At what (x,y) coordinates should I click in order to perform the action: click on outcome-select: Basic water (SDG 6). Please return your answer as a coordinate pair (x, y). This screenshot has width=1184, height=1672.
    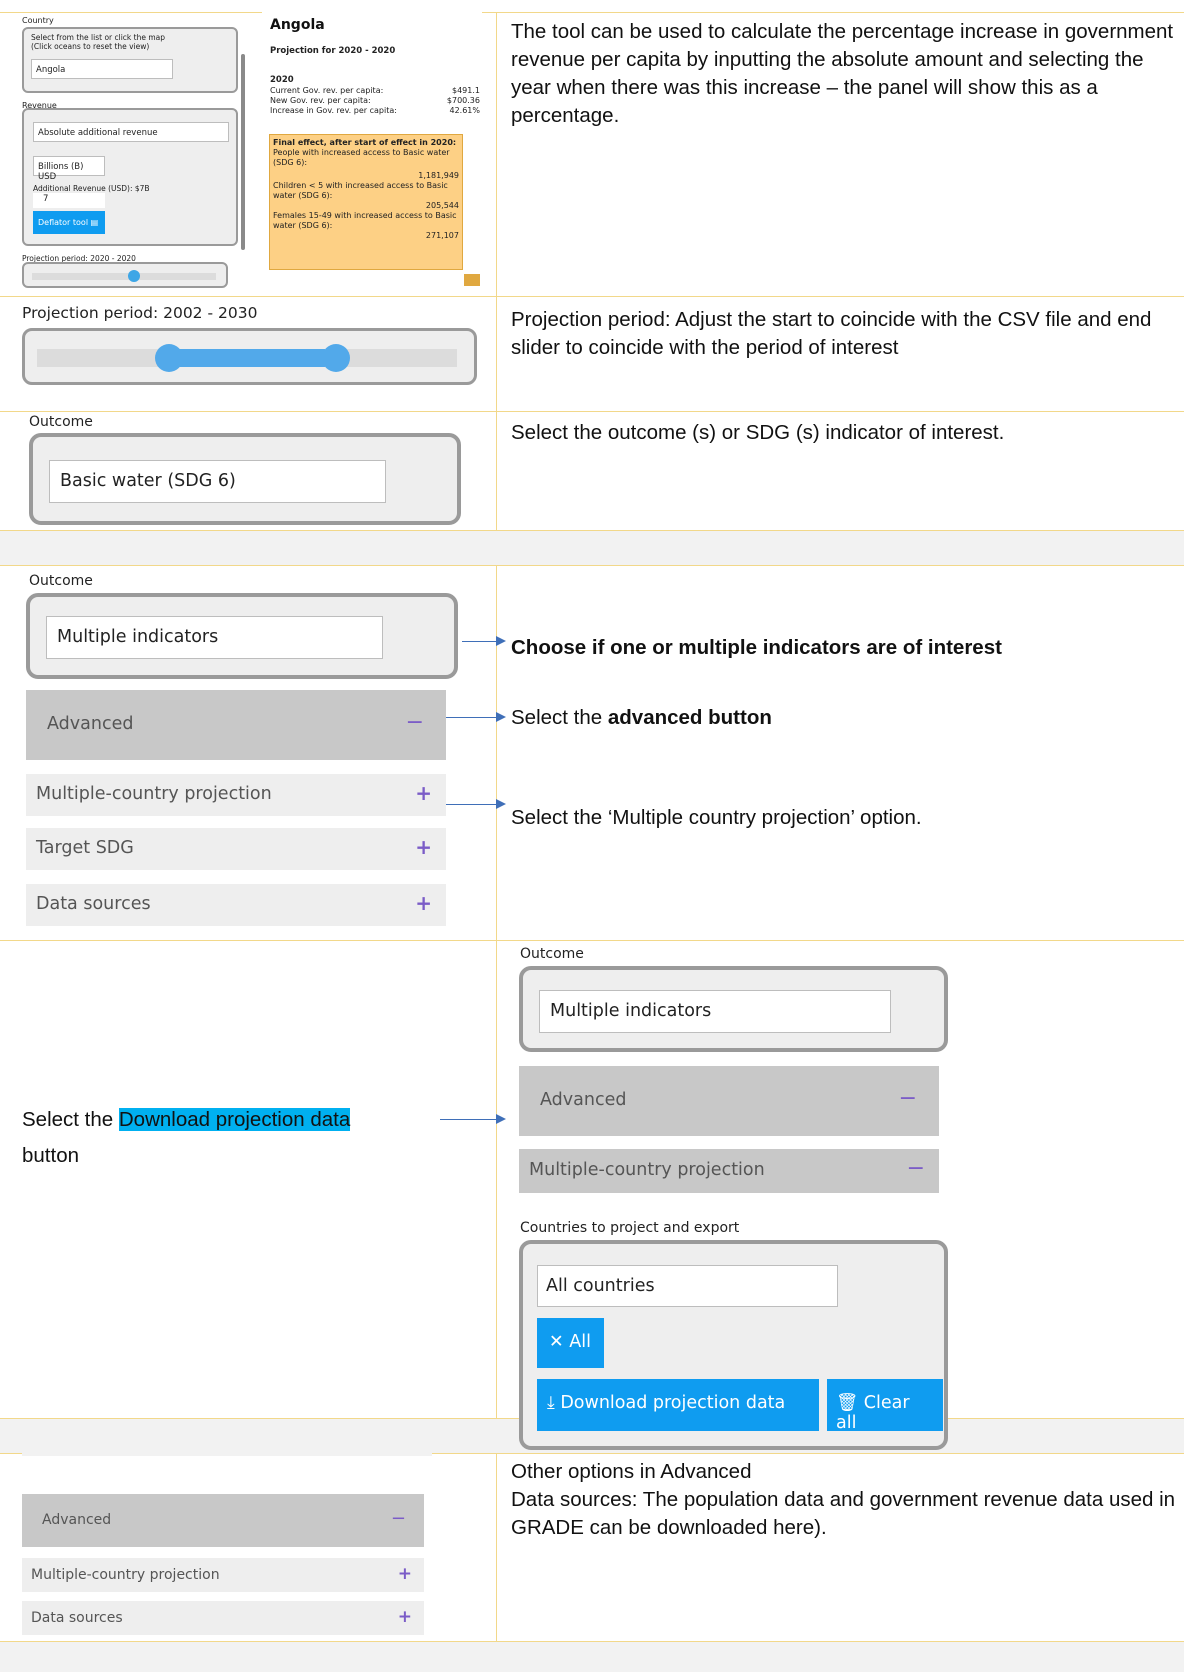
    Looking at the image, I should click on (217, 481).